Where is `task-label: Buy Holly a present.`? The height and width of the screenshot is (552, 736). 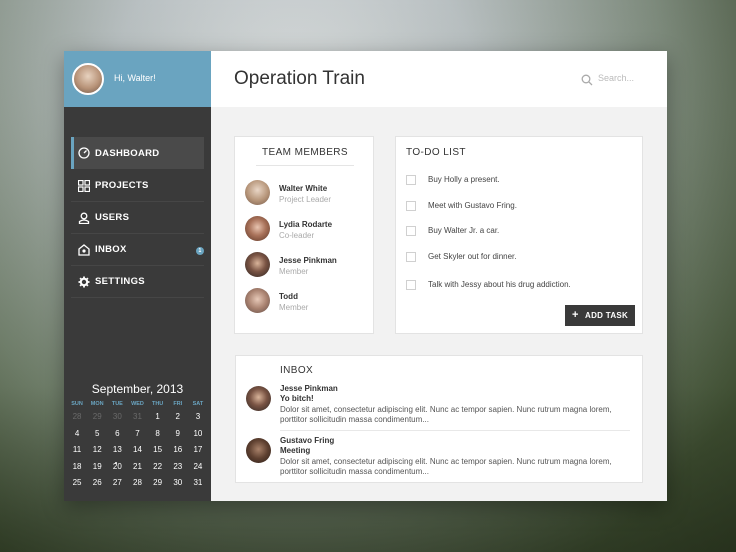 task-label: Buy Holly a present. is located at coordinates (464, 179).